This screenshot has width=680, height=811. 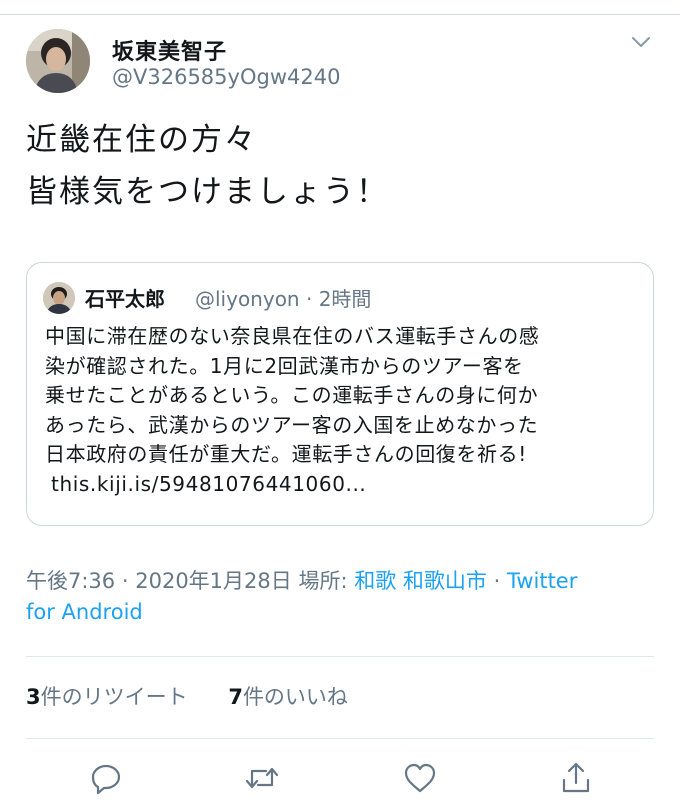 What do you see at coordinates (292, 336) in the screenshot?
I see `quoted-text-line: 中国に滞在歴のない奈良県在住のバス運転手さんの感` at bounding box center [292, 336].